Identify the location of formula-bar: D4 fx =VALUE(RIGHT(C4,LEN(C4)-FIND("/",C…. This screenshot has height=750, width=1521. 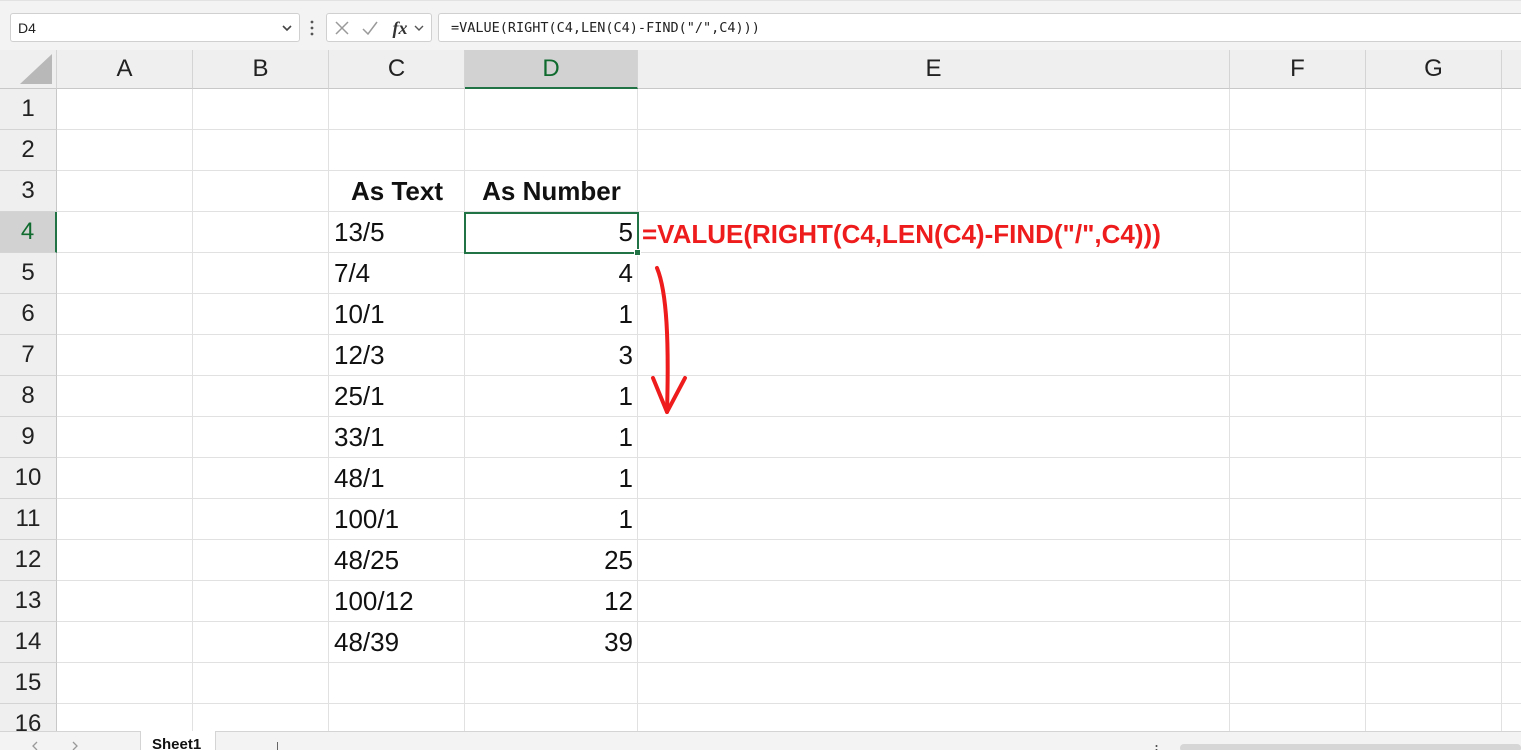
(760, 25).